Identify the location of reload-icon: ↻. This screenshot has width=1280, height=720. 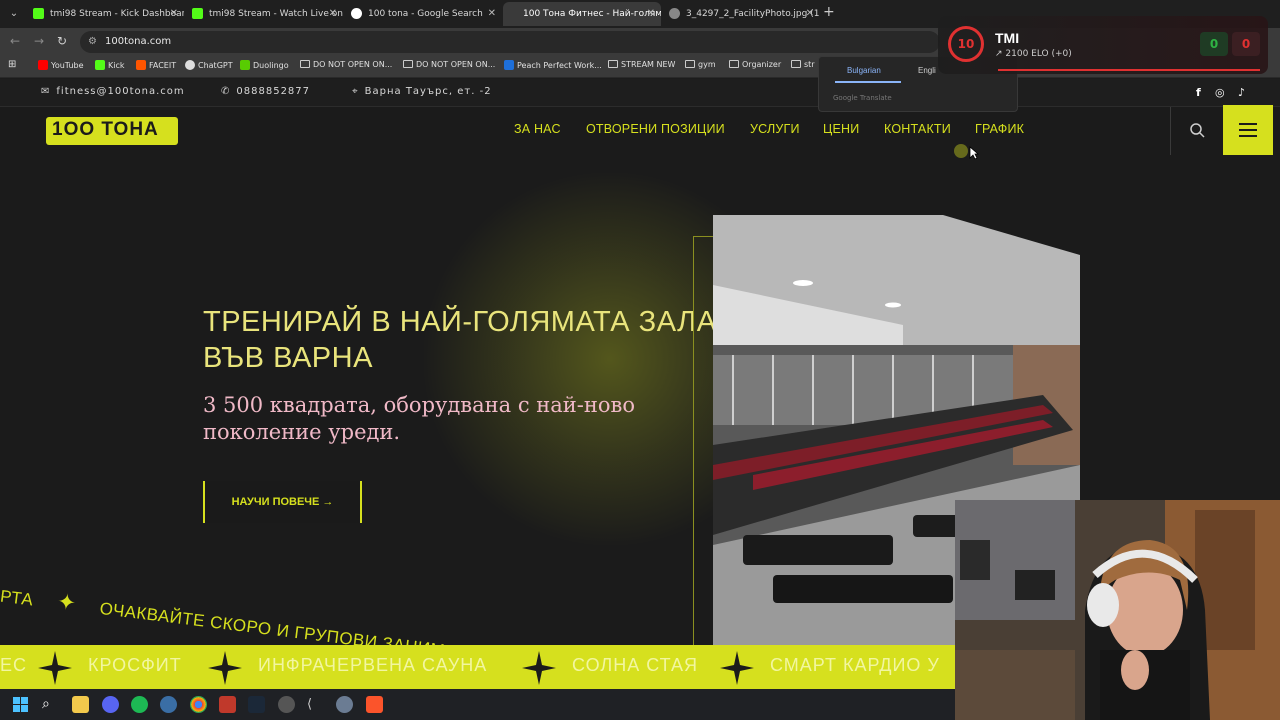
(62, 41).